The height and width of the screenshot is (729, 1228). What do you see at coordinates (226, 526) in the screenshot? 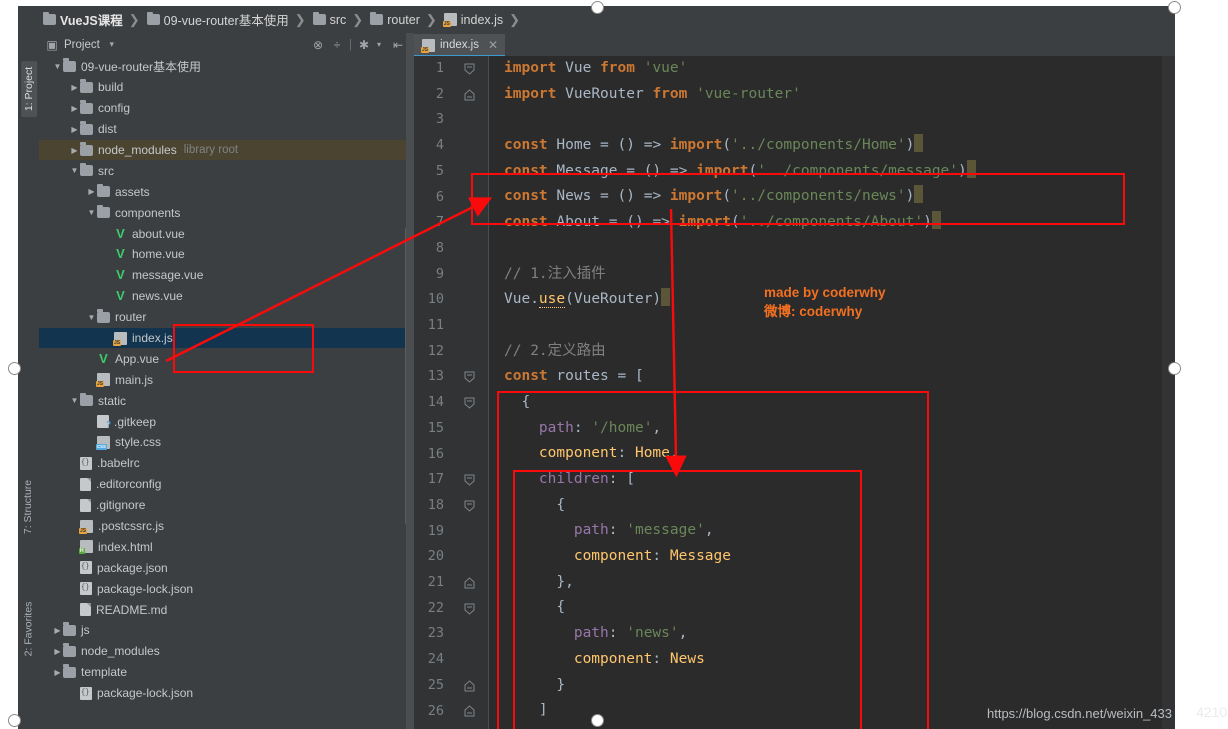
I see `tree-item--postcssrc-js: .postcssrc.js` at bounding box center [226, 526].